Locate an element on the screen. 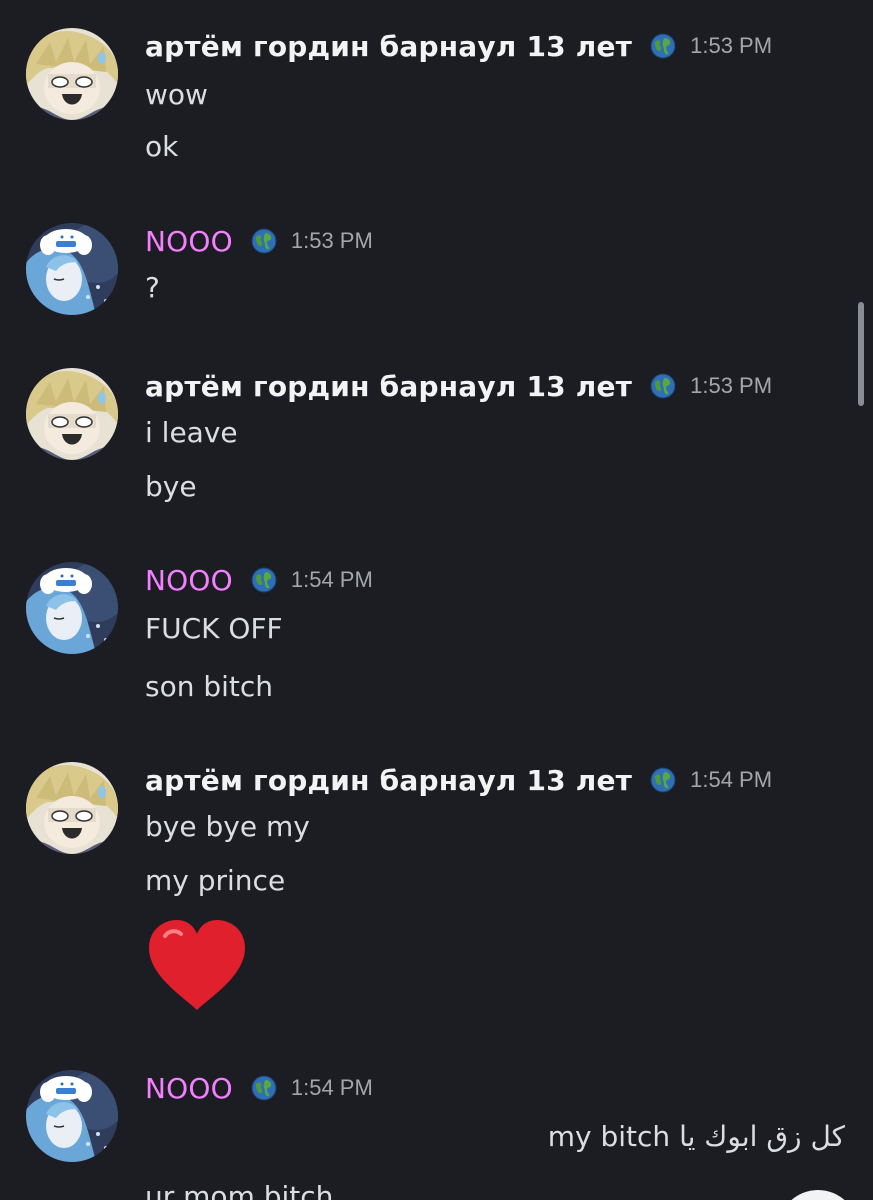  message-header: артём гордин барнаул 13 лет 1:54 PM is located at coordinates (458, 780).